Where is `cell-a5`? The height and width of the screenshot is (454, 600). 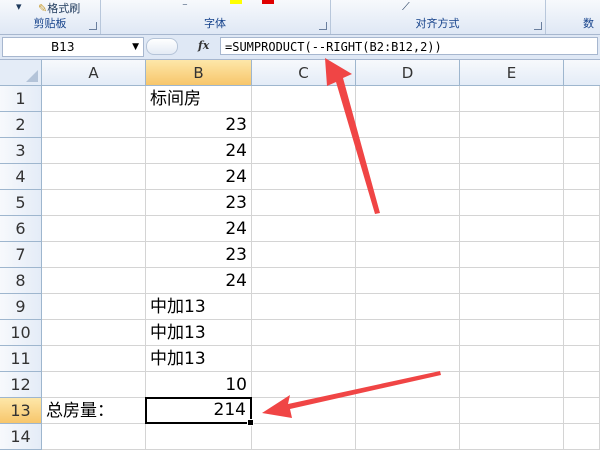 cell-a5 is located at coordinates (94, 203).